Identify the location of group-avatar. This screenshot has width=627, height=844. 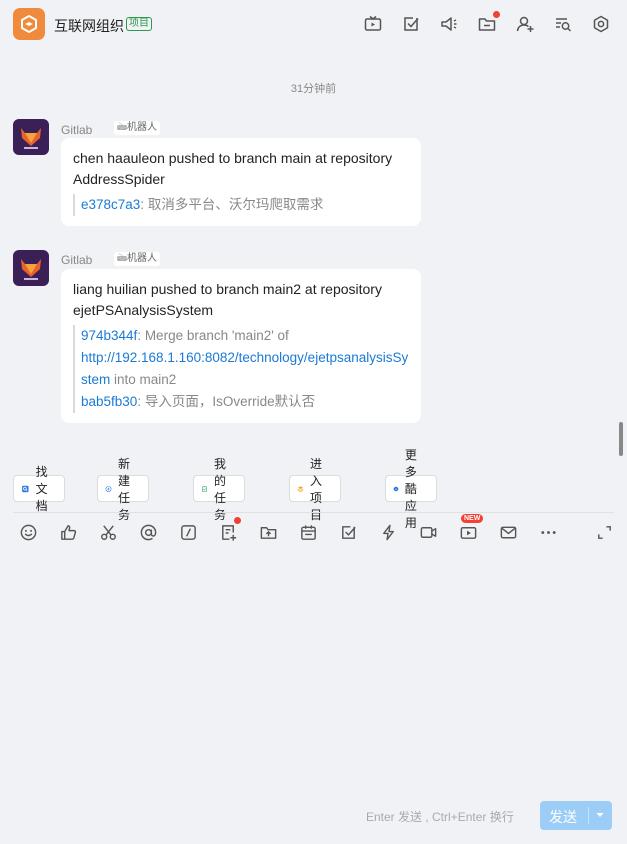
(29, 24).